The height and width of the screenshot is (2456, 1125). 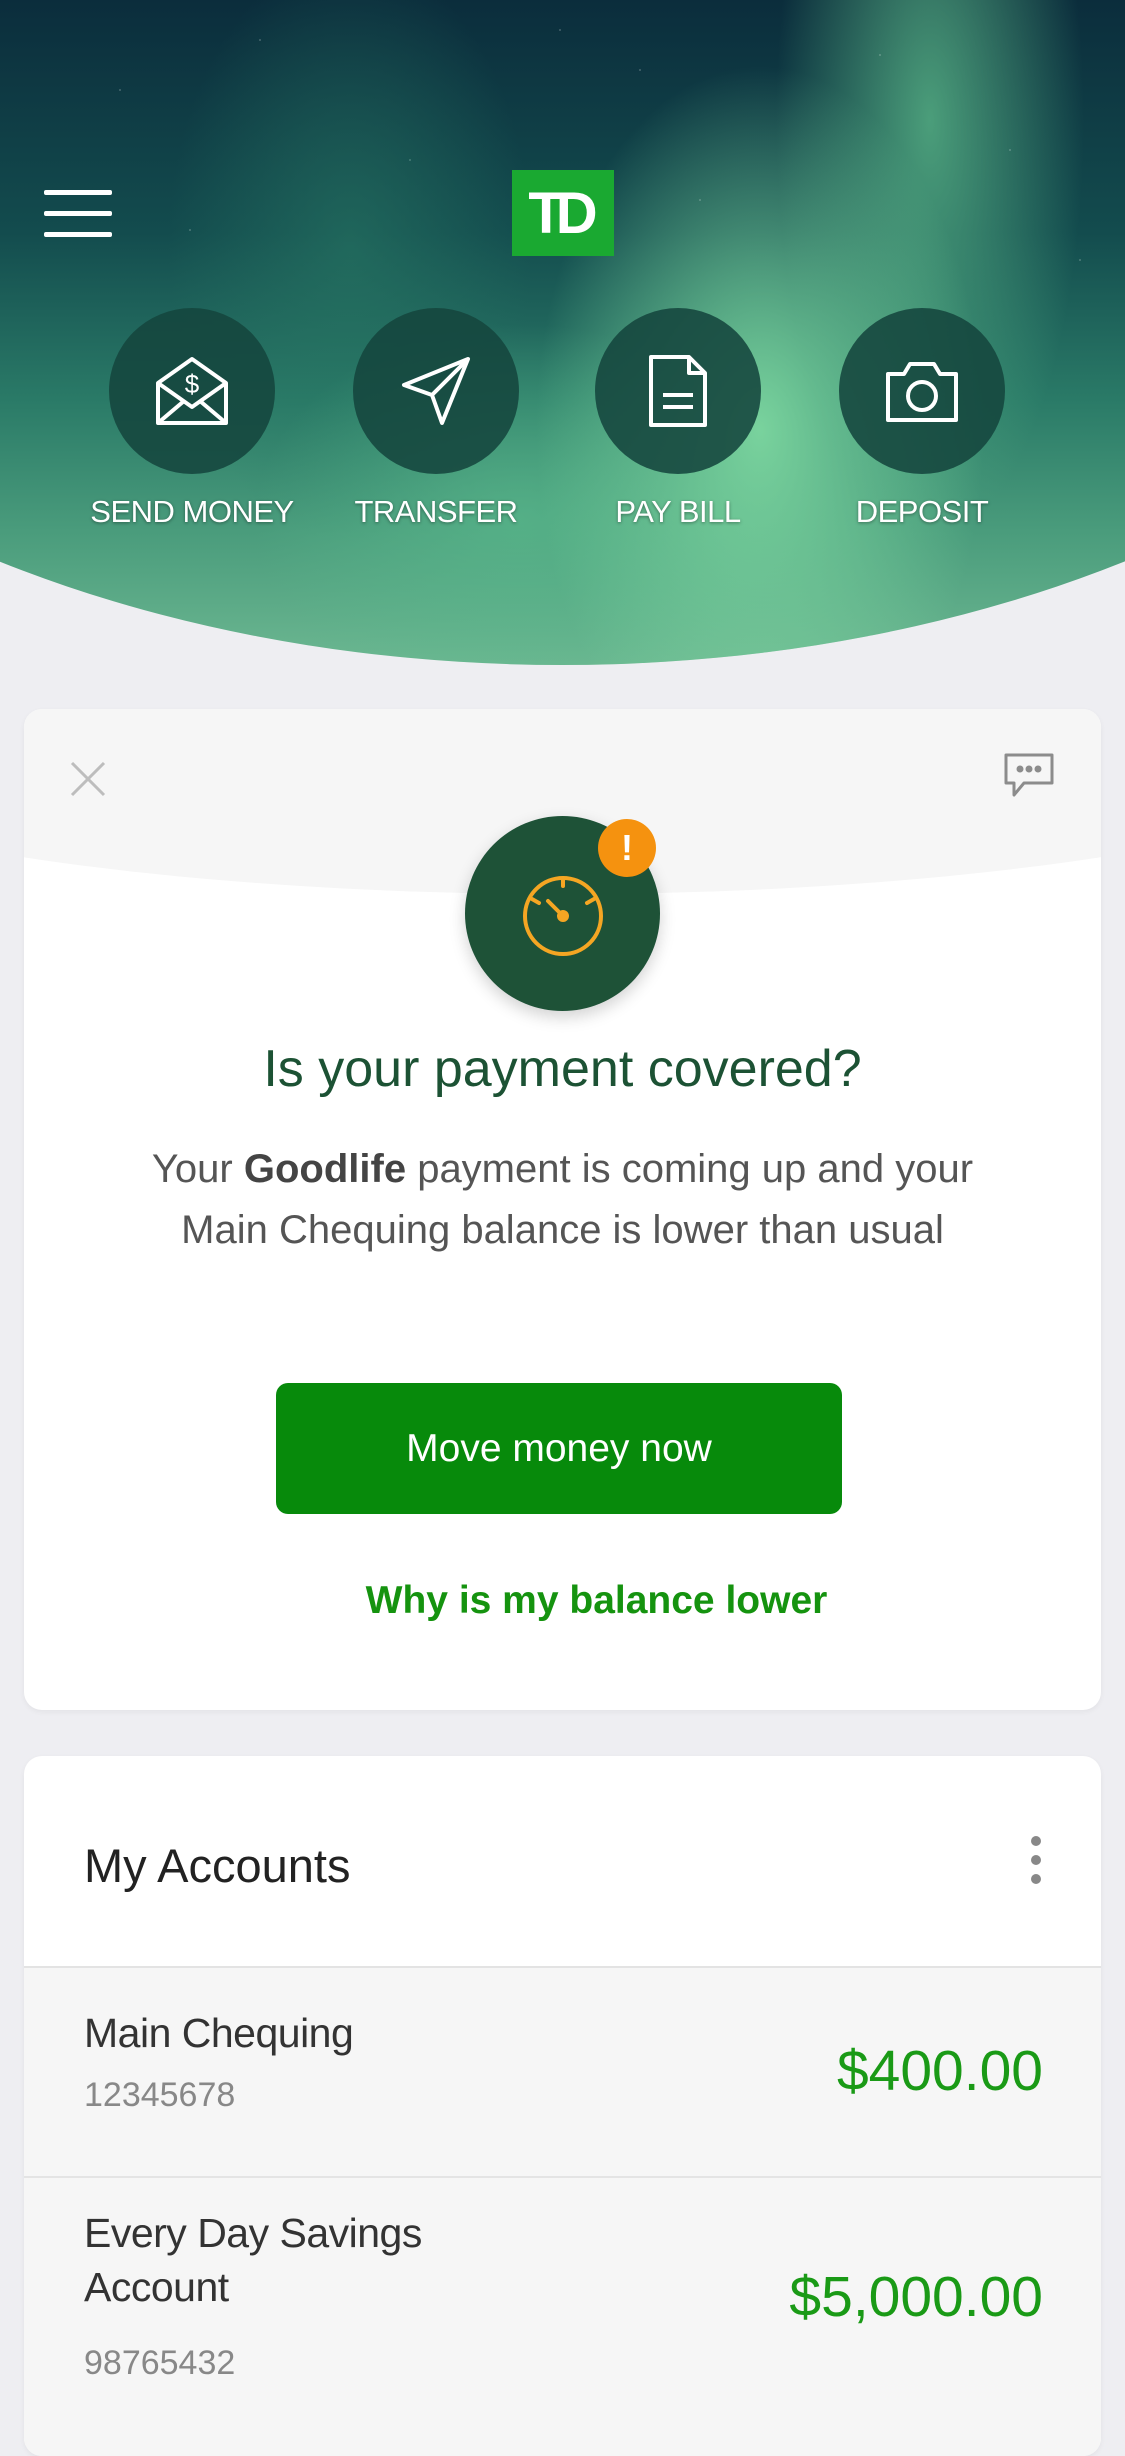 I want to click on document-icon, so click(x=678, y=391).